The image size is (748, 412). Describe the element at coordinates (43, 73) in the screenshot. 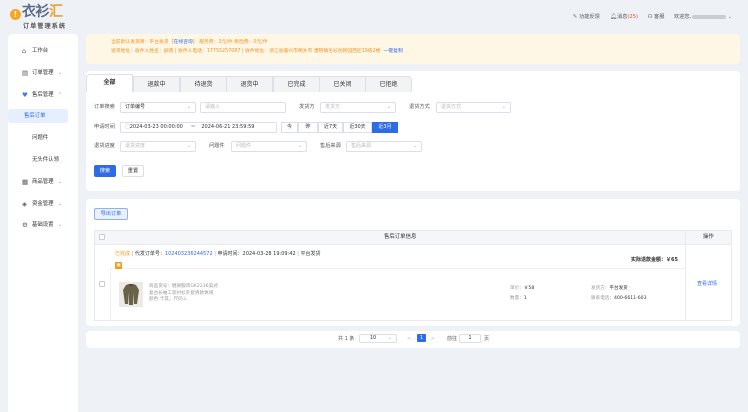

I see `sidebar-item-orders: ▤ 订单管理 ⌄` at that location.